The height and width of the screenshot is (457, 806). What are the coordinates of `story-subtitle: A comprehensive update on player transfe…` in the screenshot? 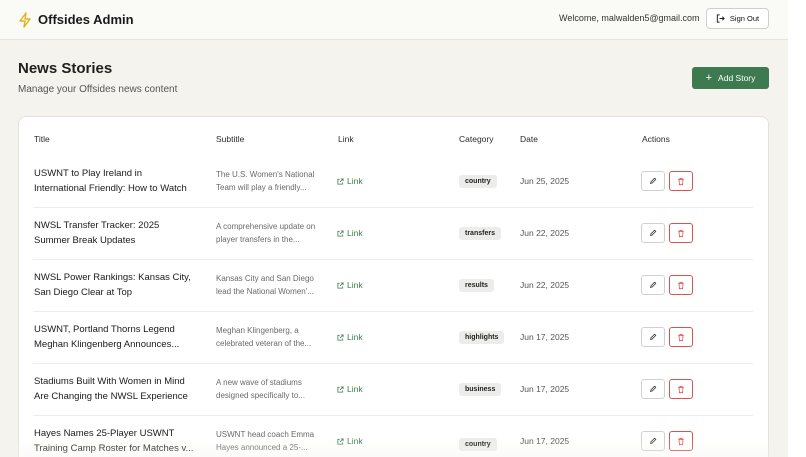 It's located at (266, 233).